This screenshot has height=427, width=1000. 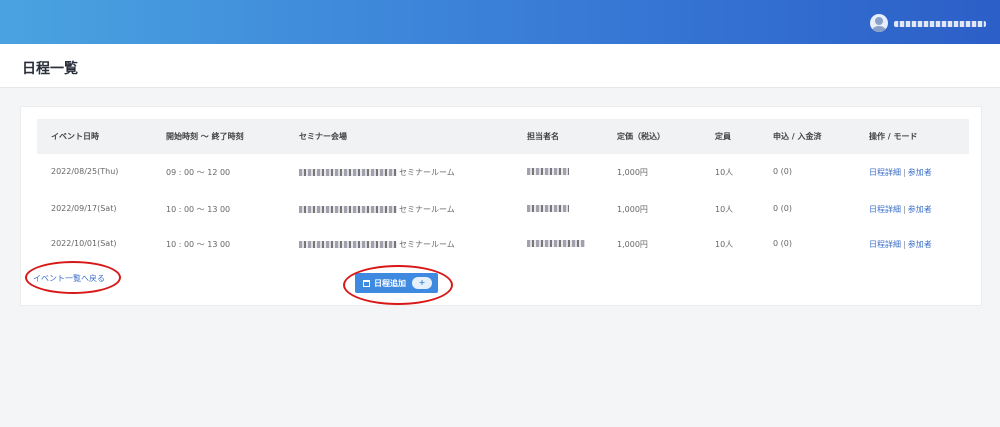 I want to click on calendar-icon, so click(x=366, y=283).